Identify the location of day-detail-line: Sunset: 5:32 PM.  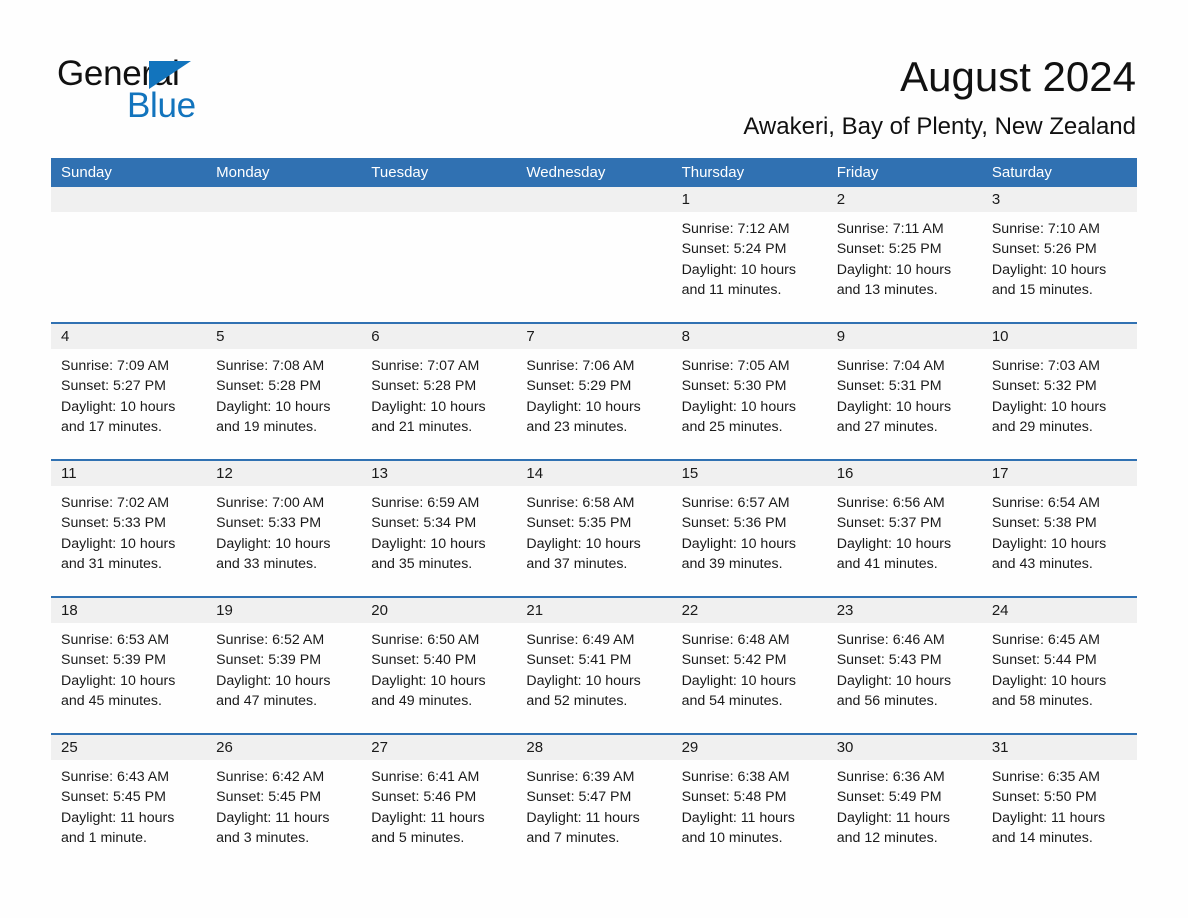
(1044, 386).